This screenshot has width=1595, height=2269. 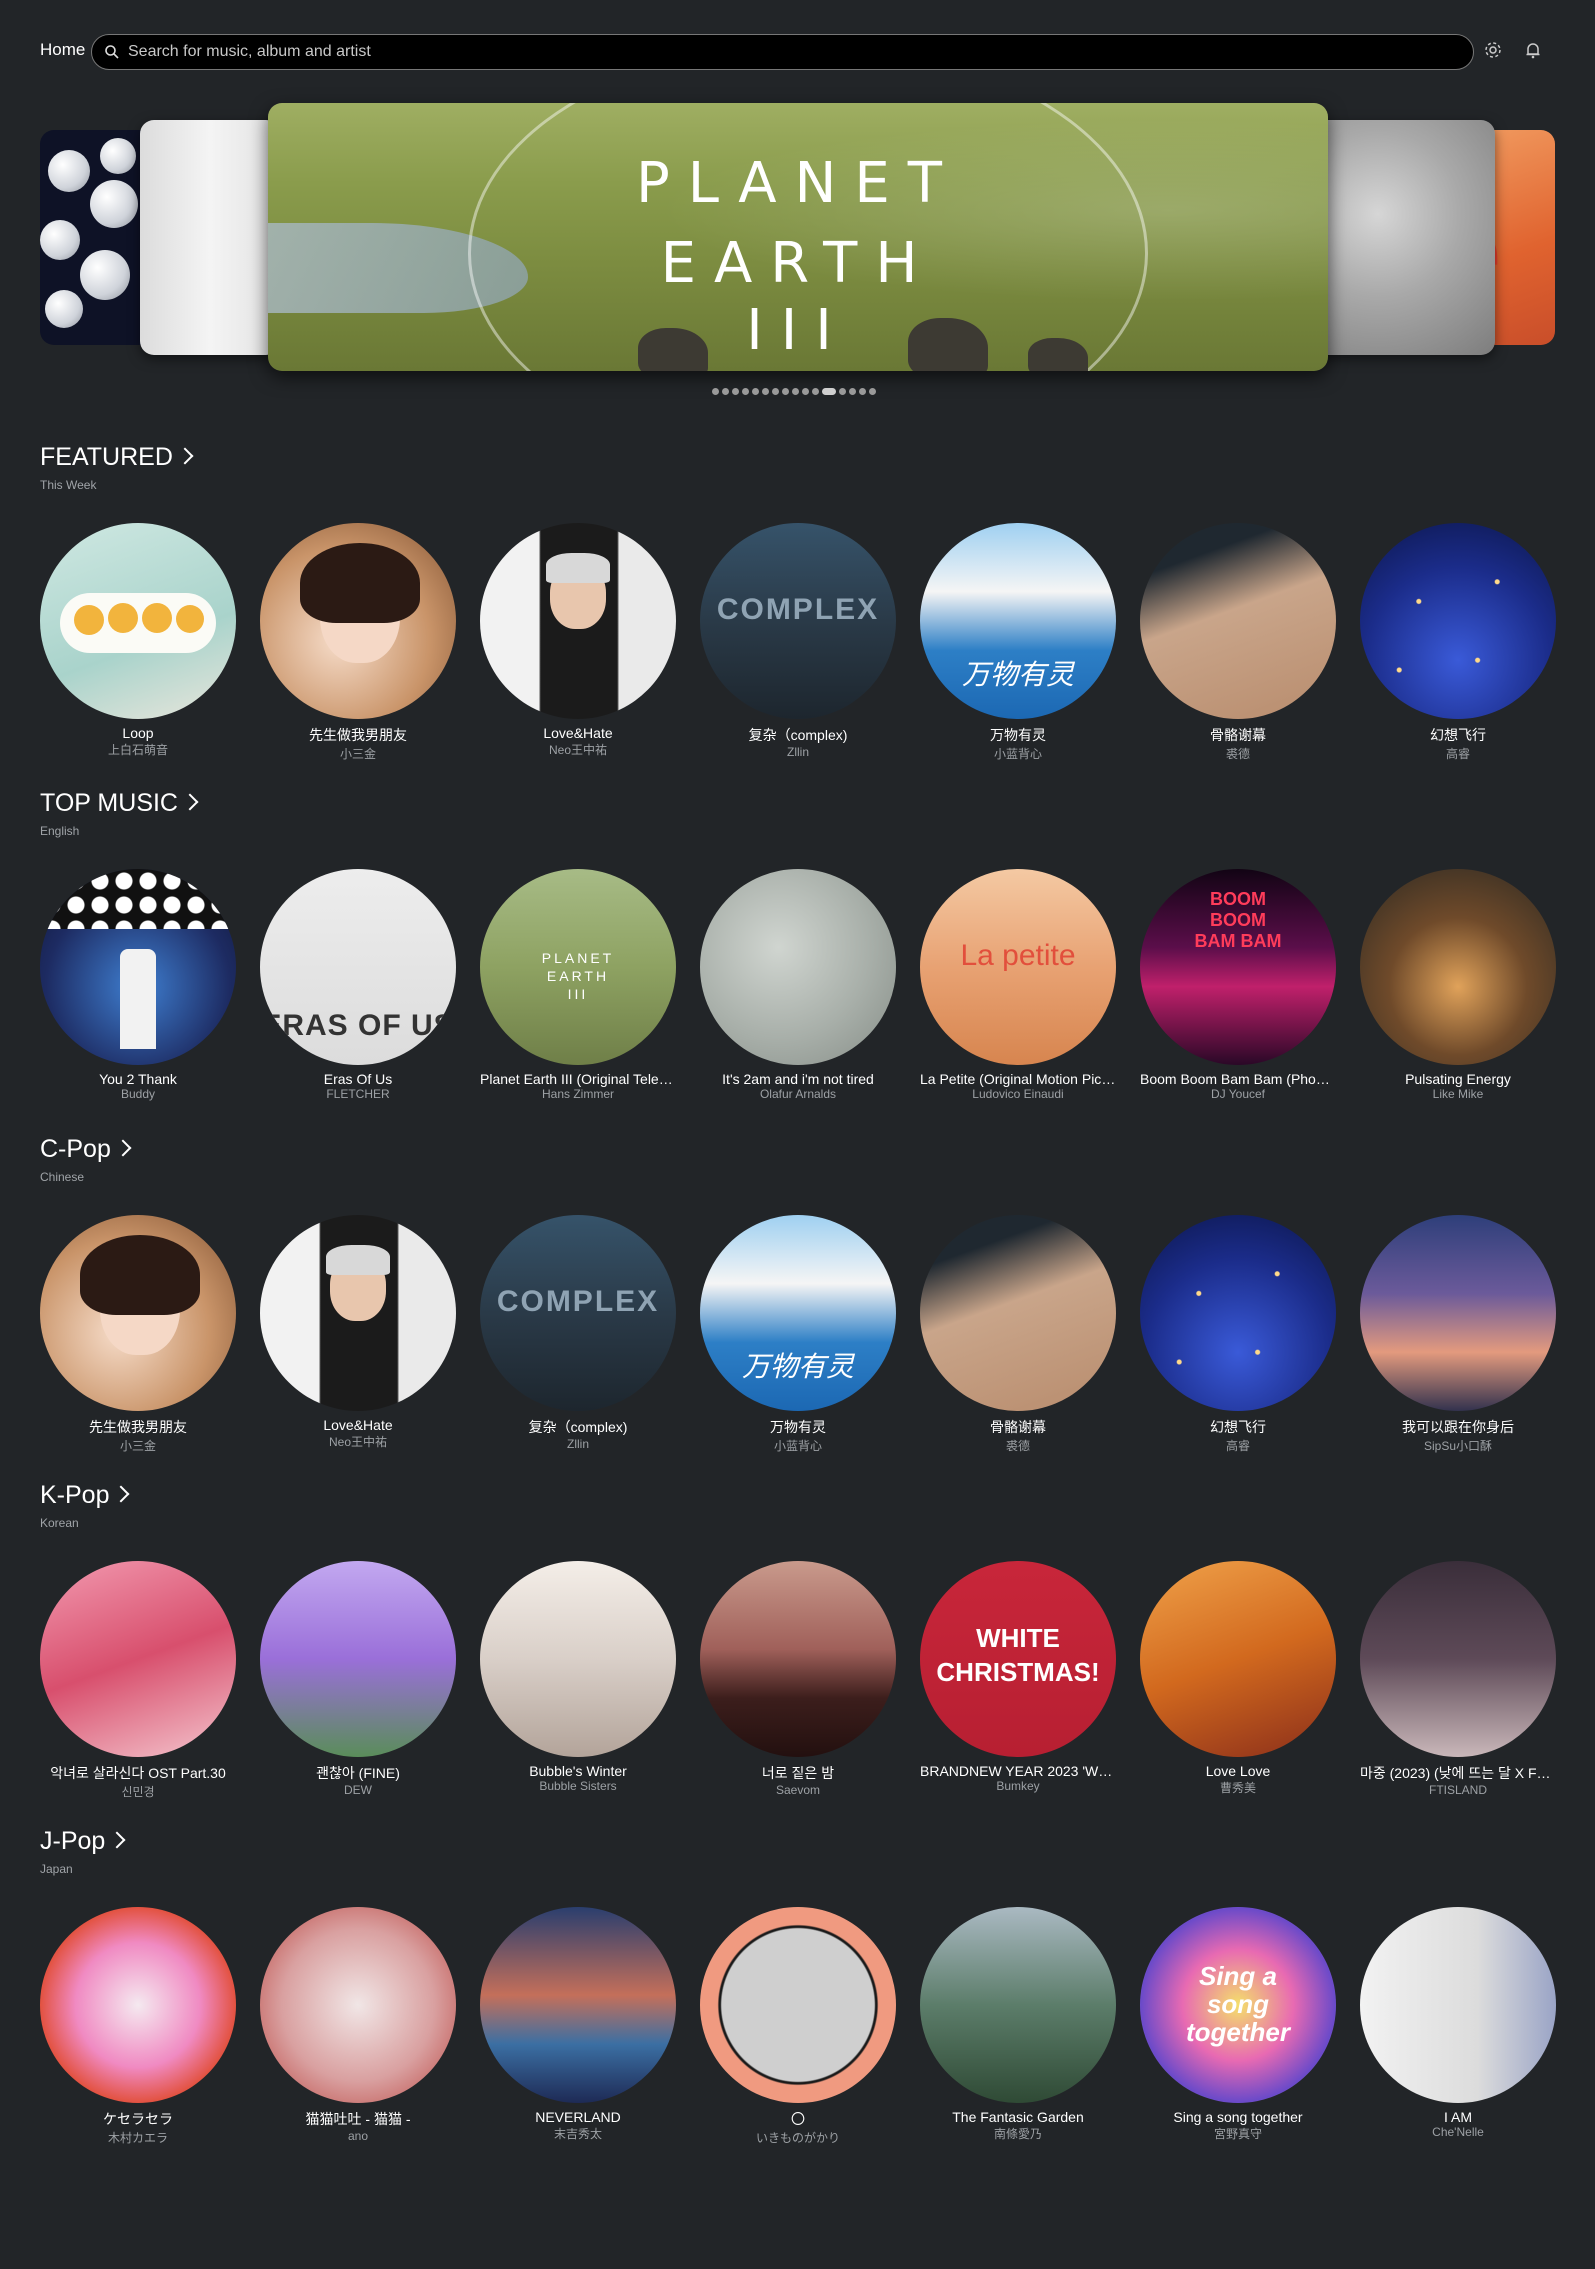 I want to click on album-title: Boom Boom Bam Bam (Phonk Remix), so click(x=1238, y=1079).